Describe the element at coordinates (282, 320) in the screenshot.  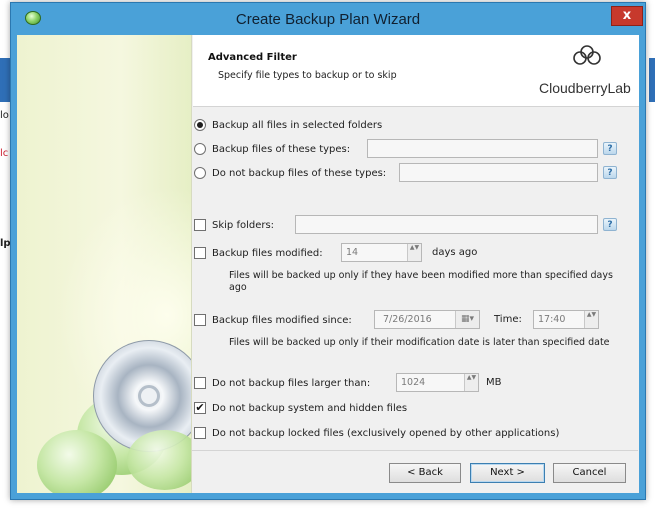
I see `modified-since-label: Backup files modified since:` at that location.